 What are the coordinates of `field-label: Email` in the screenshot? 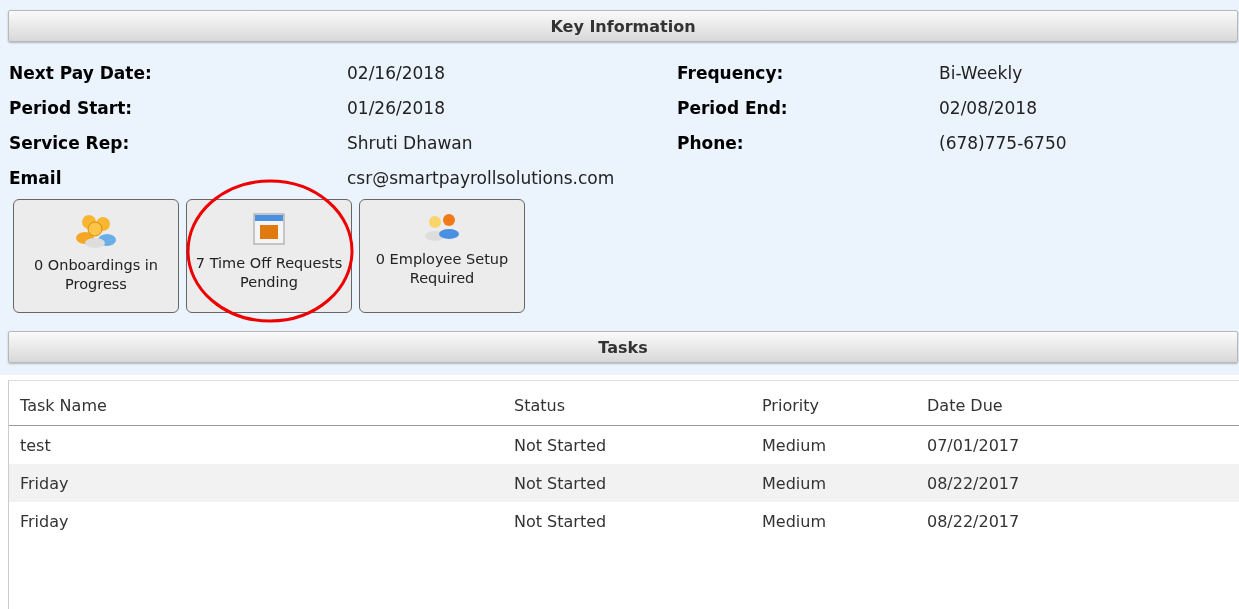 It's located at (35, 178).